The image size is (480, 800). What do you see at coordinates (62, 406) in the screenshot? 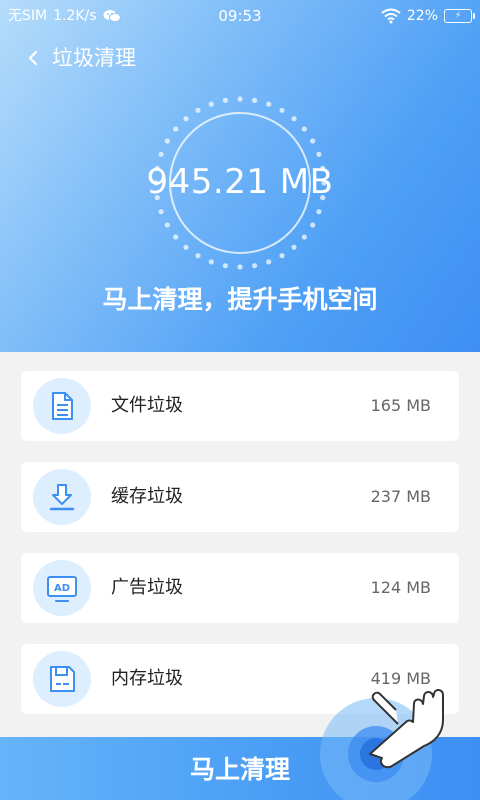
I see `document-icon` at bounding box center [62, 406].